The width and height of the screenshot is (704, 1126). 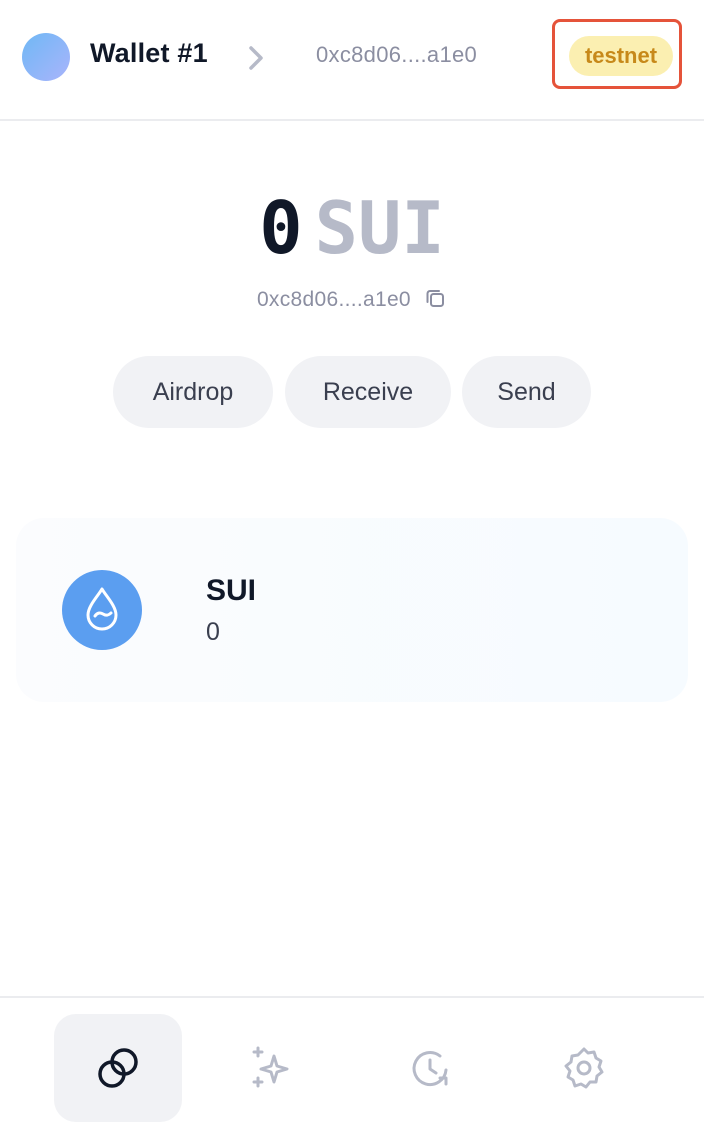 What do you see at coordinates (193, 392) in the screenshot?
I see `airdrop-button: Airdrop` at bounding box center [193, 392].